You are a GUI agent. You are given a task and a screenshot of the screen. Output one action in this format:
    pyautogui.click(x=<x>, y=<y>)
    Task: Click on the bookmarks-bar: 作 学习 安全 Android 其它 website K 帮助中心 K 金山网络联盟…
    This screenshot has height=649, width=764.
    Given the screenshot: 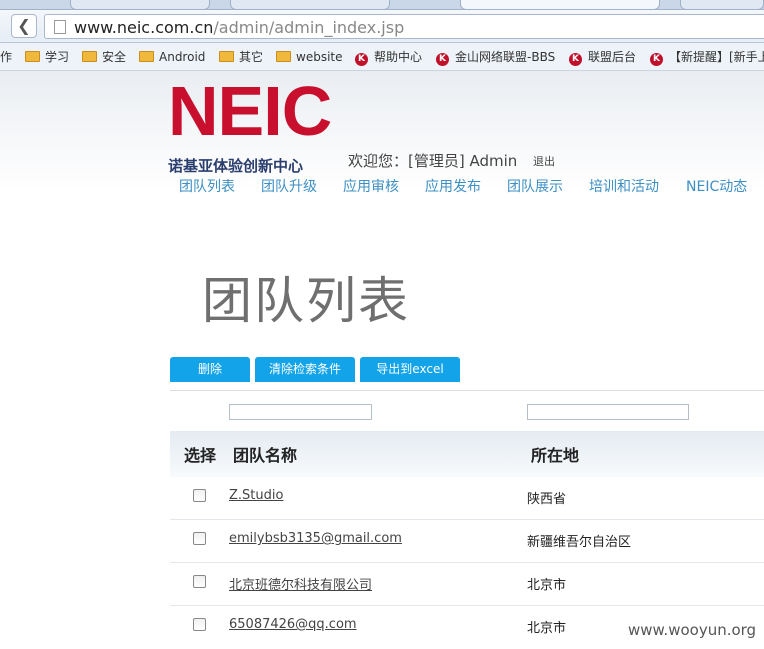 What is the action you would take?
    pyautogui.click(x=382, y=57)
    